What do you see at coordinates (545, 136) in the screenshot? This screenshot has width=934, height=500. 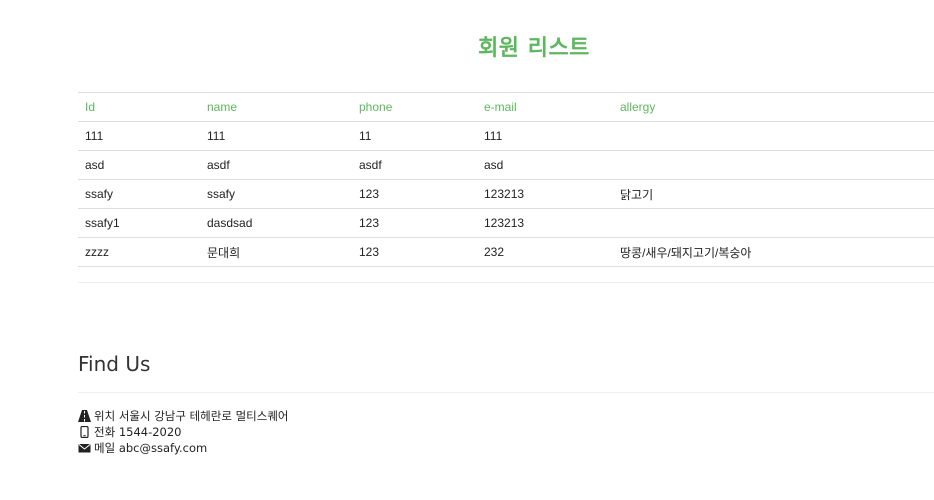 I see `cell-email: 111` at bounding box center [545, 136].